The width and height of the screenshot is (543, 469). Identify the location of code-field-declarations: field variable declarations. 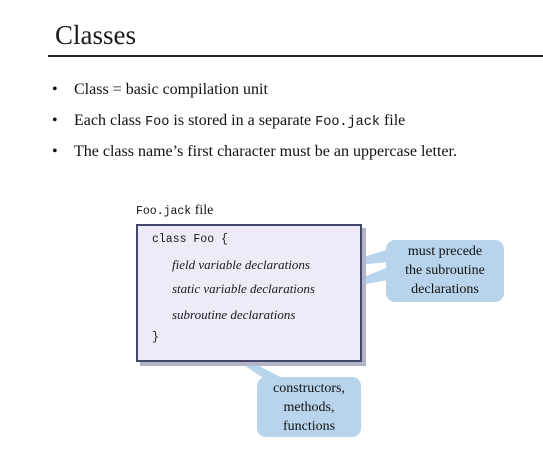
(241, 264).